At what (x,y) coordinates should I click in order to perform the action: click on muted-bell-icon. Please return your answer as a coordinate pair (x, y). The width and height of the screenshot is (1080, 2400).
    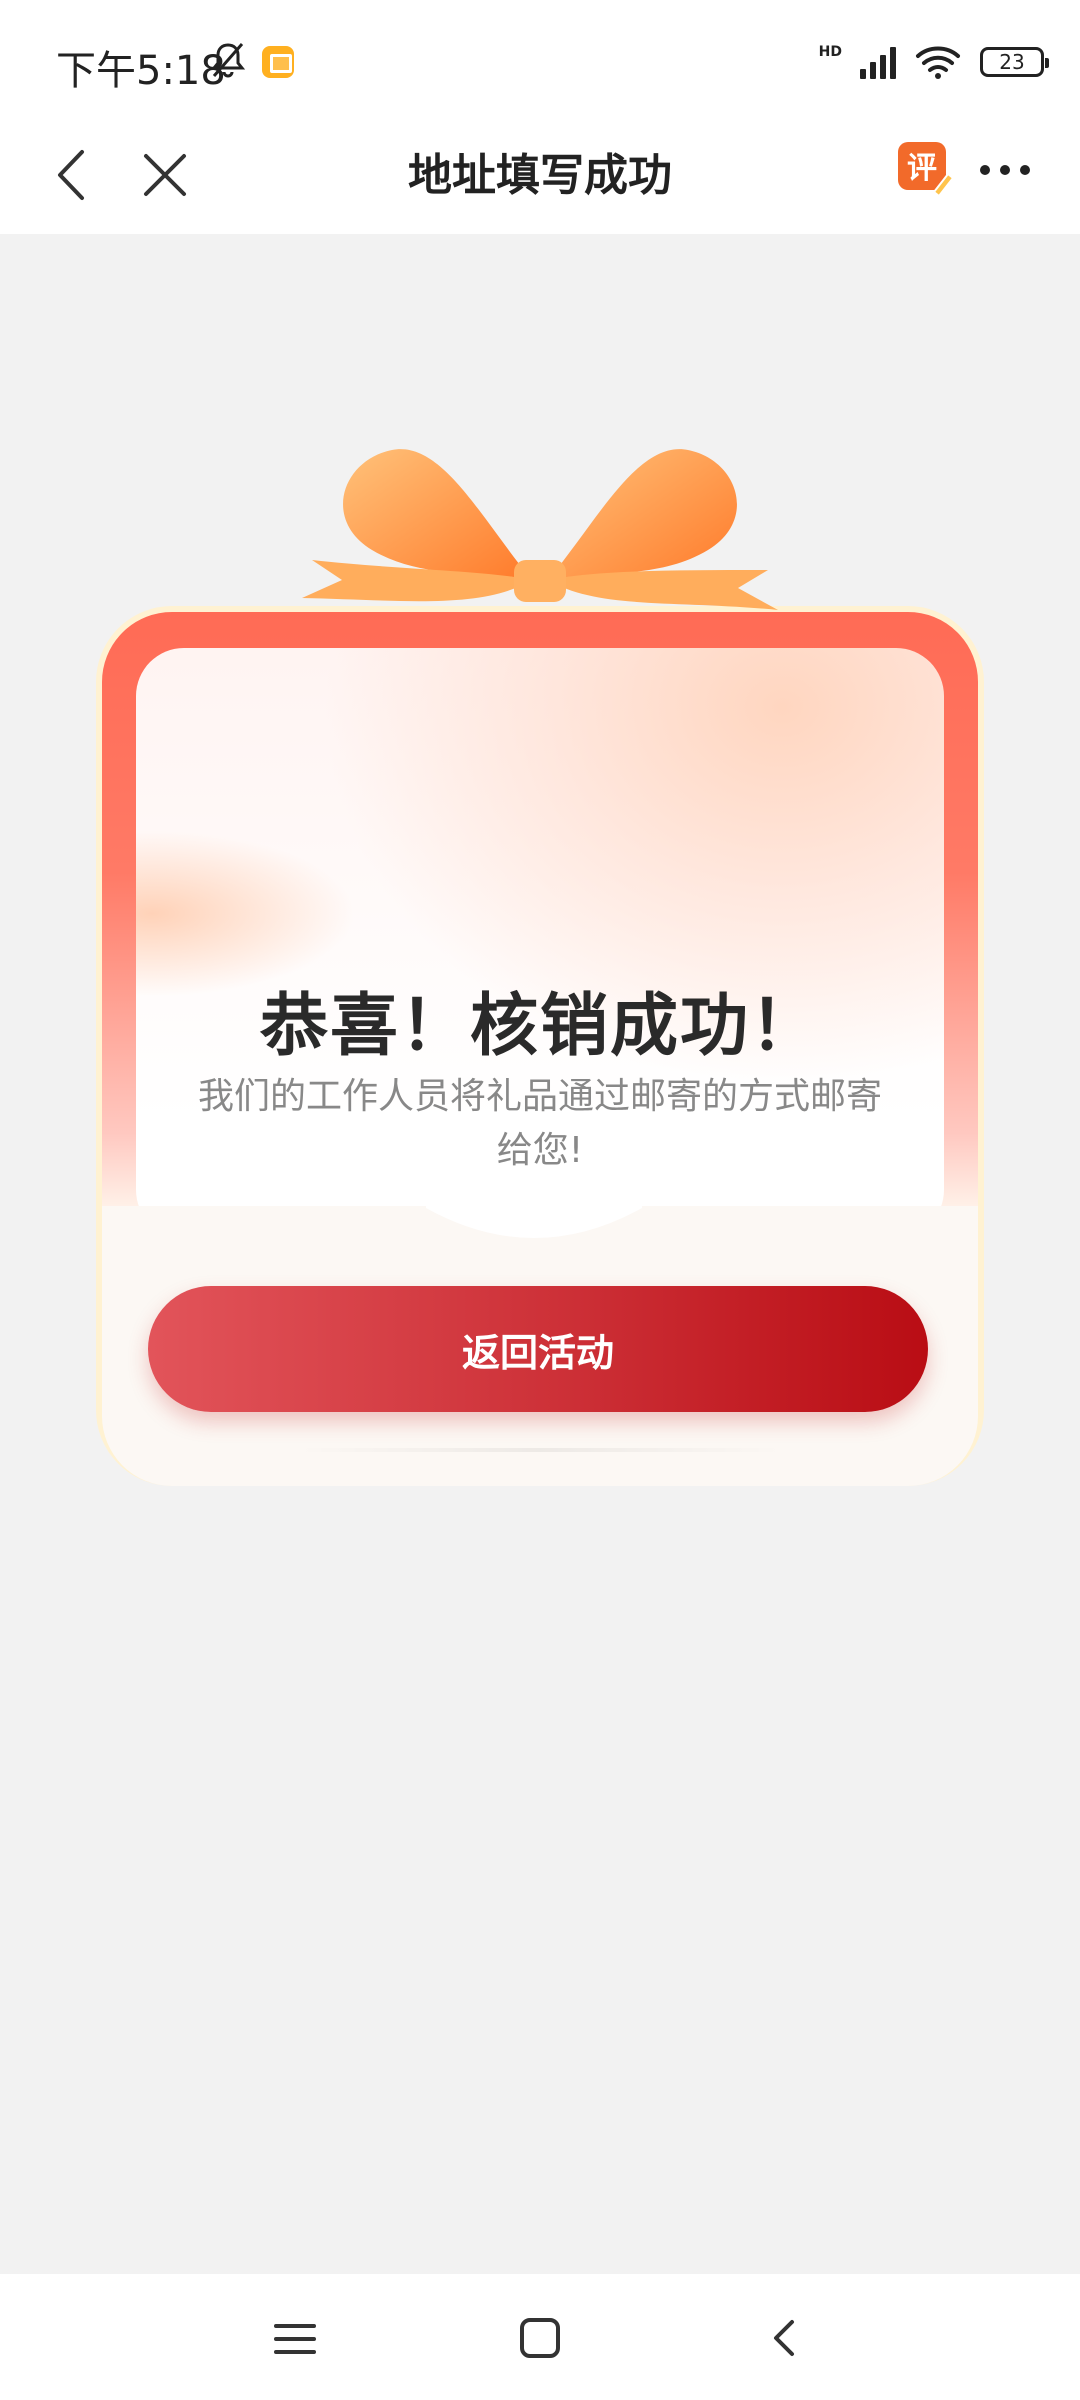
    Looking at the image, I should click on (228, 60).